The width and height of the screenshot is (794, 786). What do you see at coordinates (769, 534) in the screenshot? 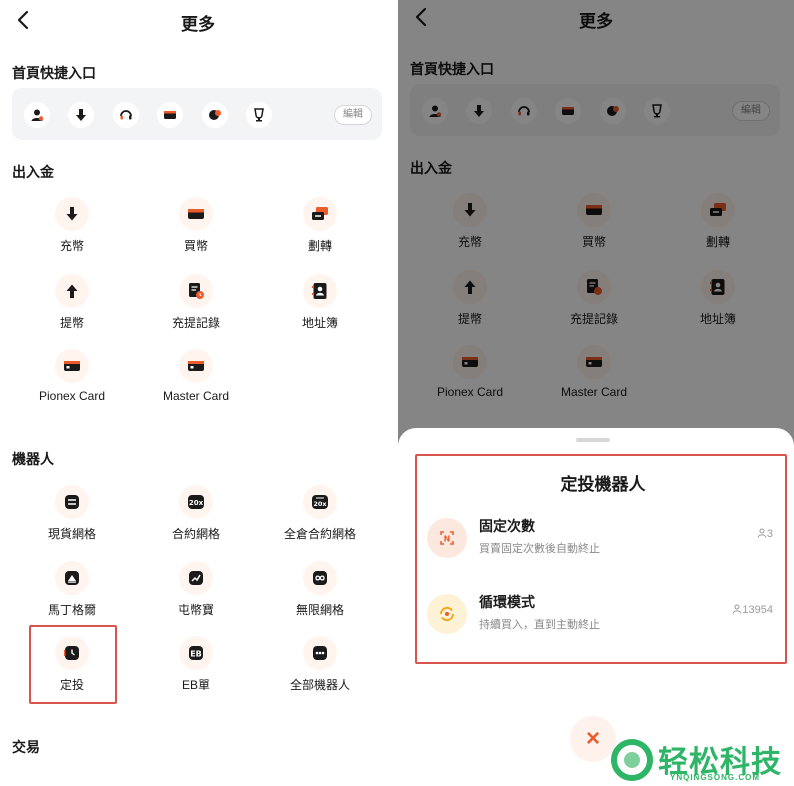
I see `option-count-value: 3` at bounding box center [769, 534].